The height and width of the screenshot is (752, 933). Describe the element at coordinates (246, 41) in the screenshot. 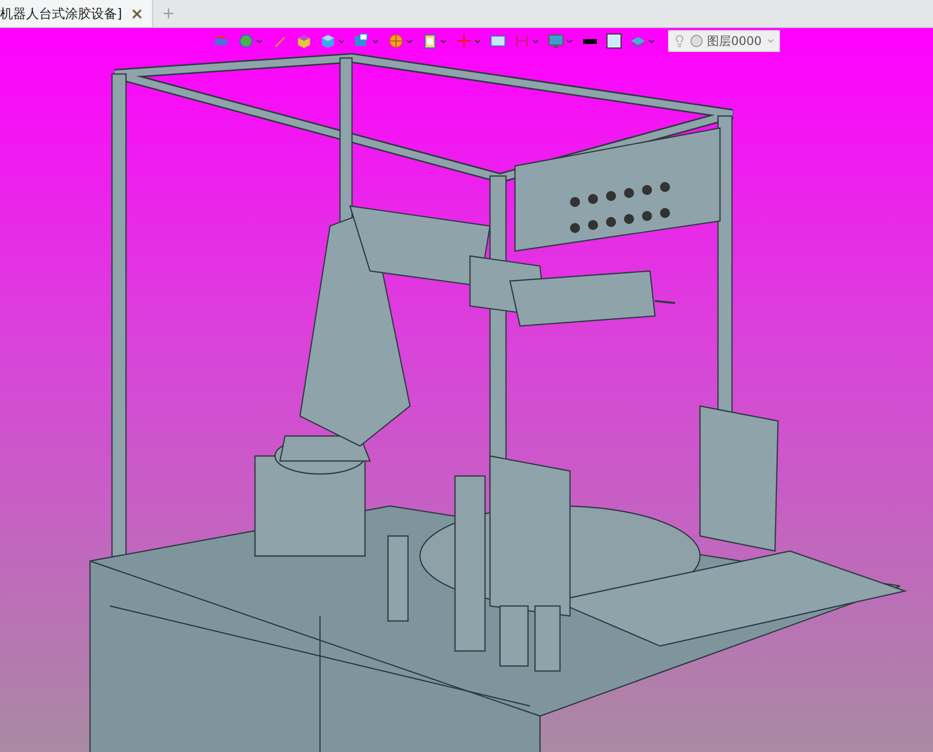

I see `globe-icon` at that location.